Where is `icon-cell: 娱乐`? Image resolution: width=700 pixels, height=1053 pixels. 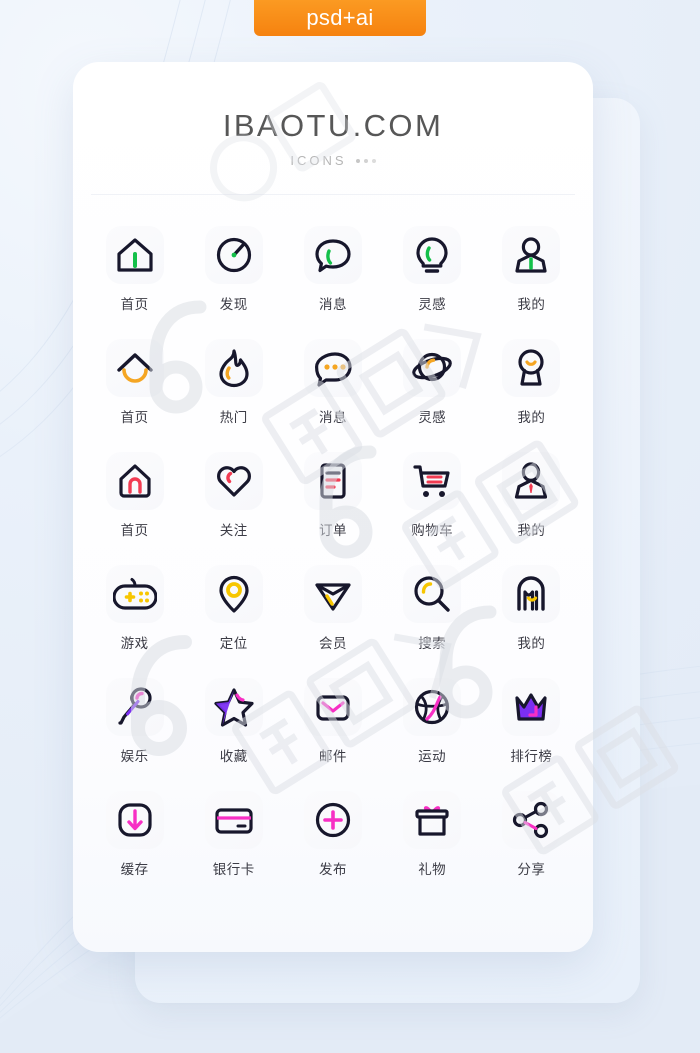
icon-cell: 娱乐 is located at coordinates (134, 725).